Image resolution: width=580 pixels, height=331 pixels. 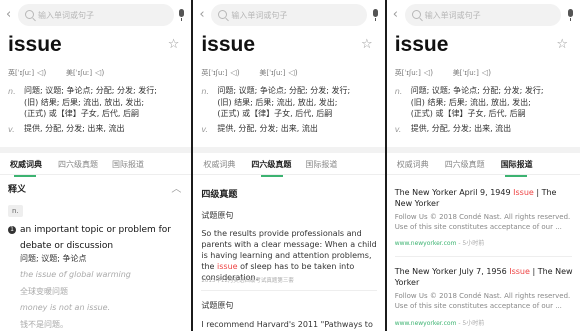 I want to click on exam-sentence: I recommend Harvard's 2011 "Pathways to, so click(x=287, y=324).